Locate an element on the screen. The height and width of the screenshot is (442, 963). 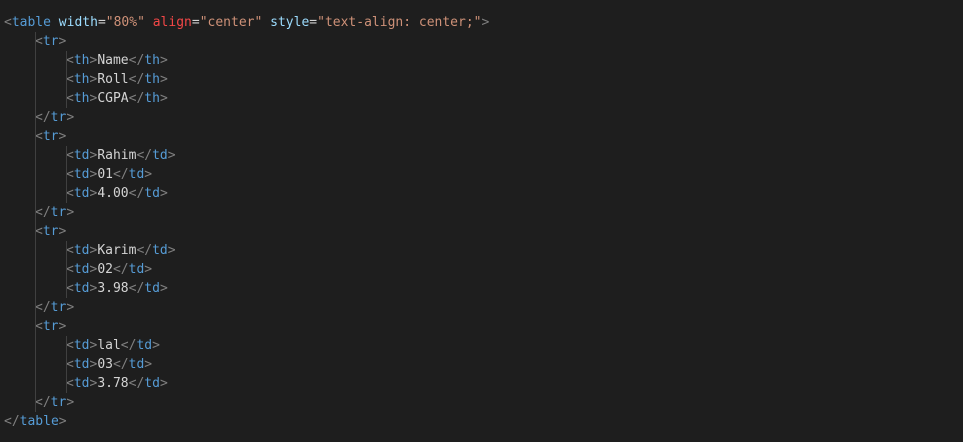
cell-text: 3.78 is located at coordinates (113, 383).